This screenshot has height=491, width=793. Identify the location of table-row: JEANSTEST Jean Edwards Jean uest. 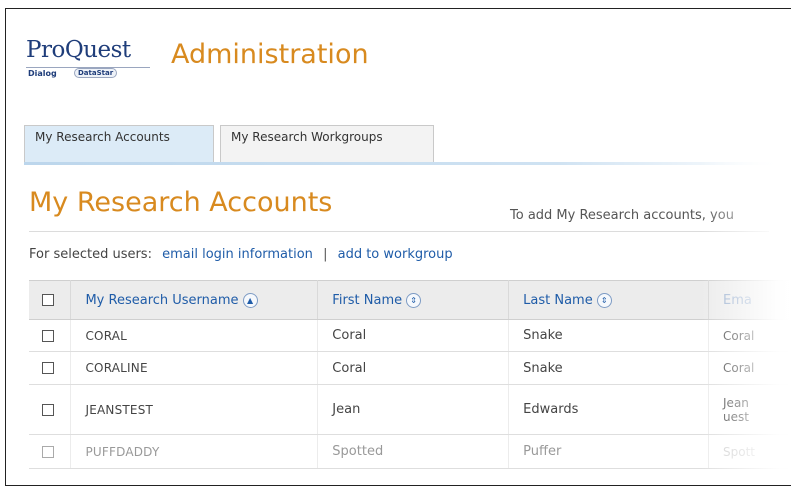
(409, 409).